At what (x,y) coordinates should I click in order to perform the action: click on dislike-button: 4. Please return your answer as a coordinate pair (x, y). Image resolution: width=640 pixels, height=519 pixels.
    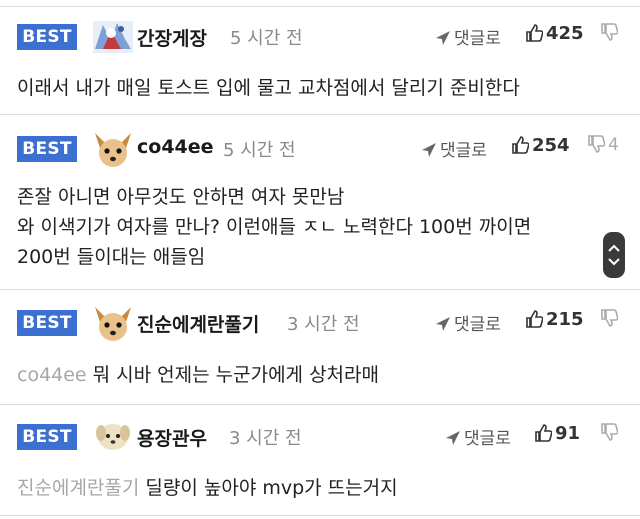
    Looking at the image, I should click on (603, 145).